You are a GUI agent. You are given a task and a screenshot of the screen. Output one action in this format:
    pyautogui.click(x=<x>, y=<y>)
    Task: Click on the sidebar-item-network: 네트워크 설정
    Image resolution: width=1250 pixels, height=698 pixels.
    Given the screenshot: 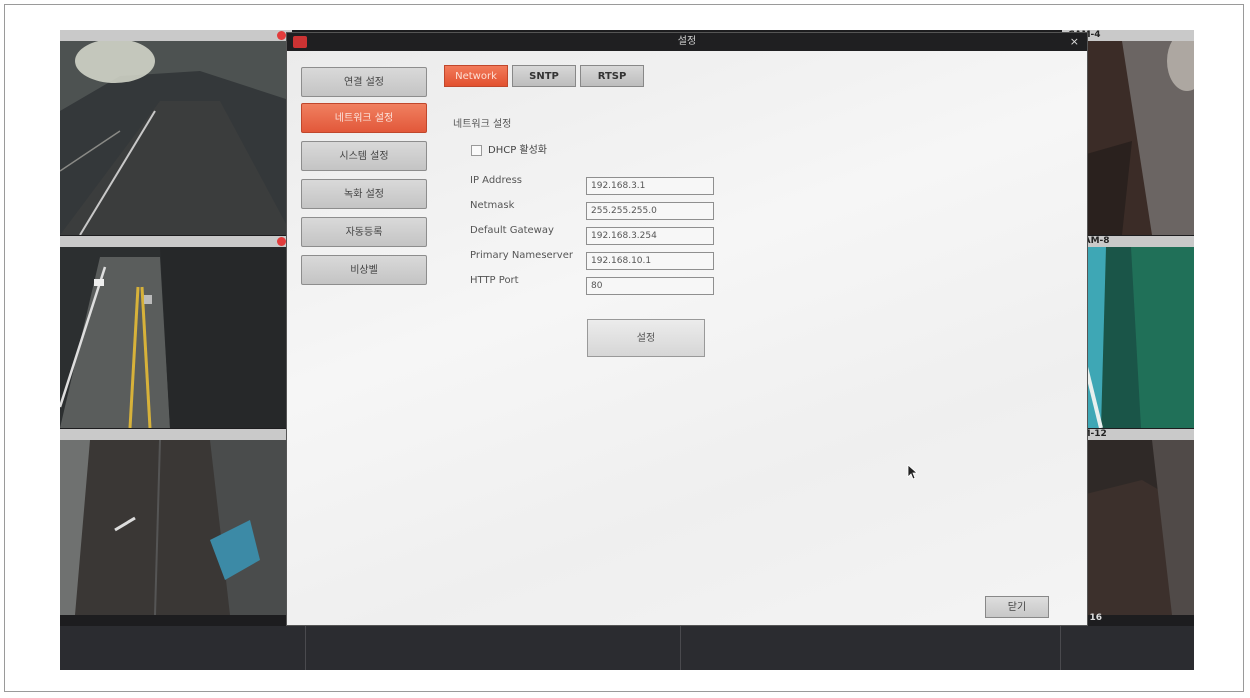 What is the action you would take?
    pyautogui.click(x=364, y=118)
    